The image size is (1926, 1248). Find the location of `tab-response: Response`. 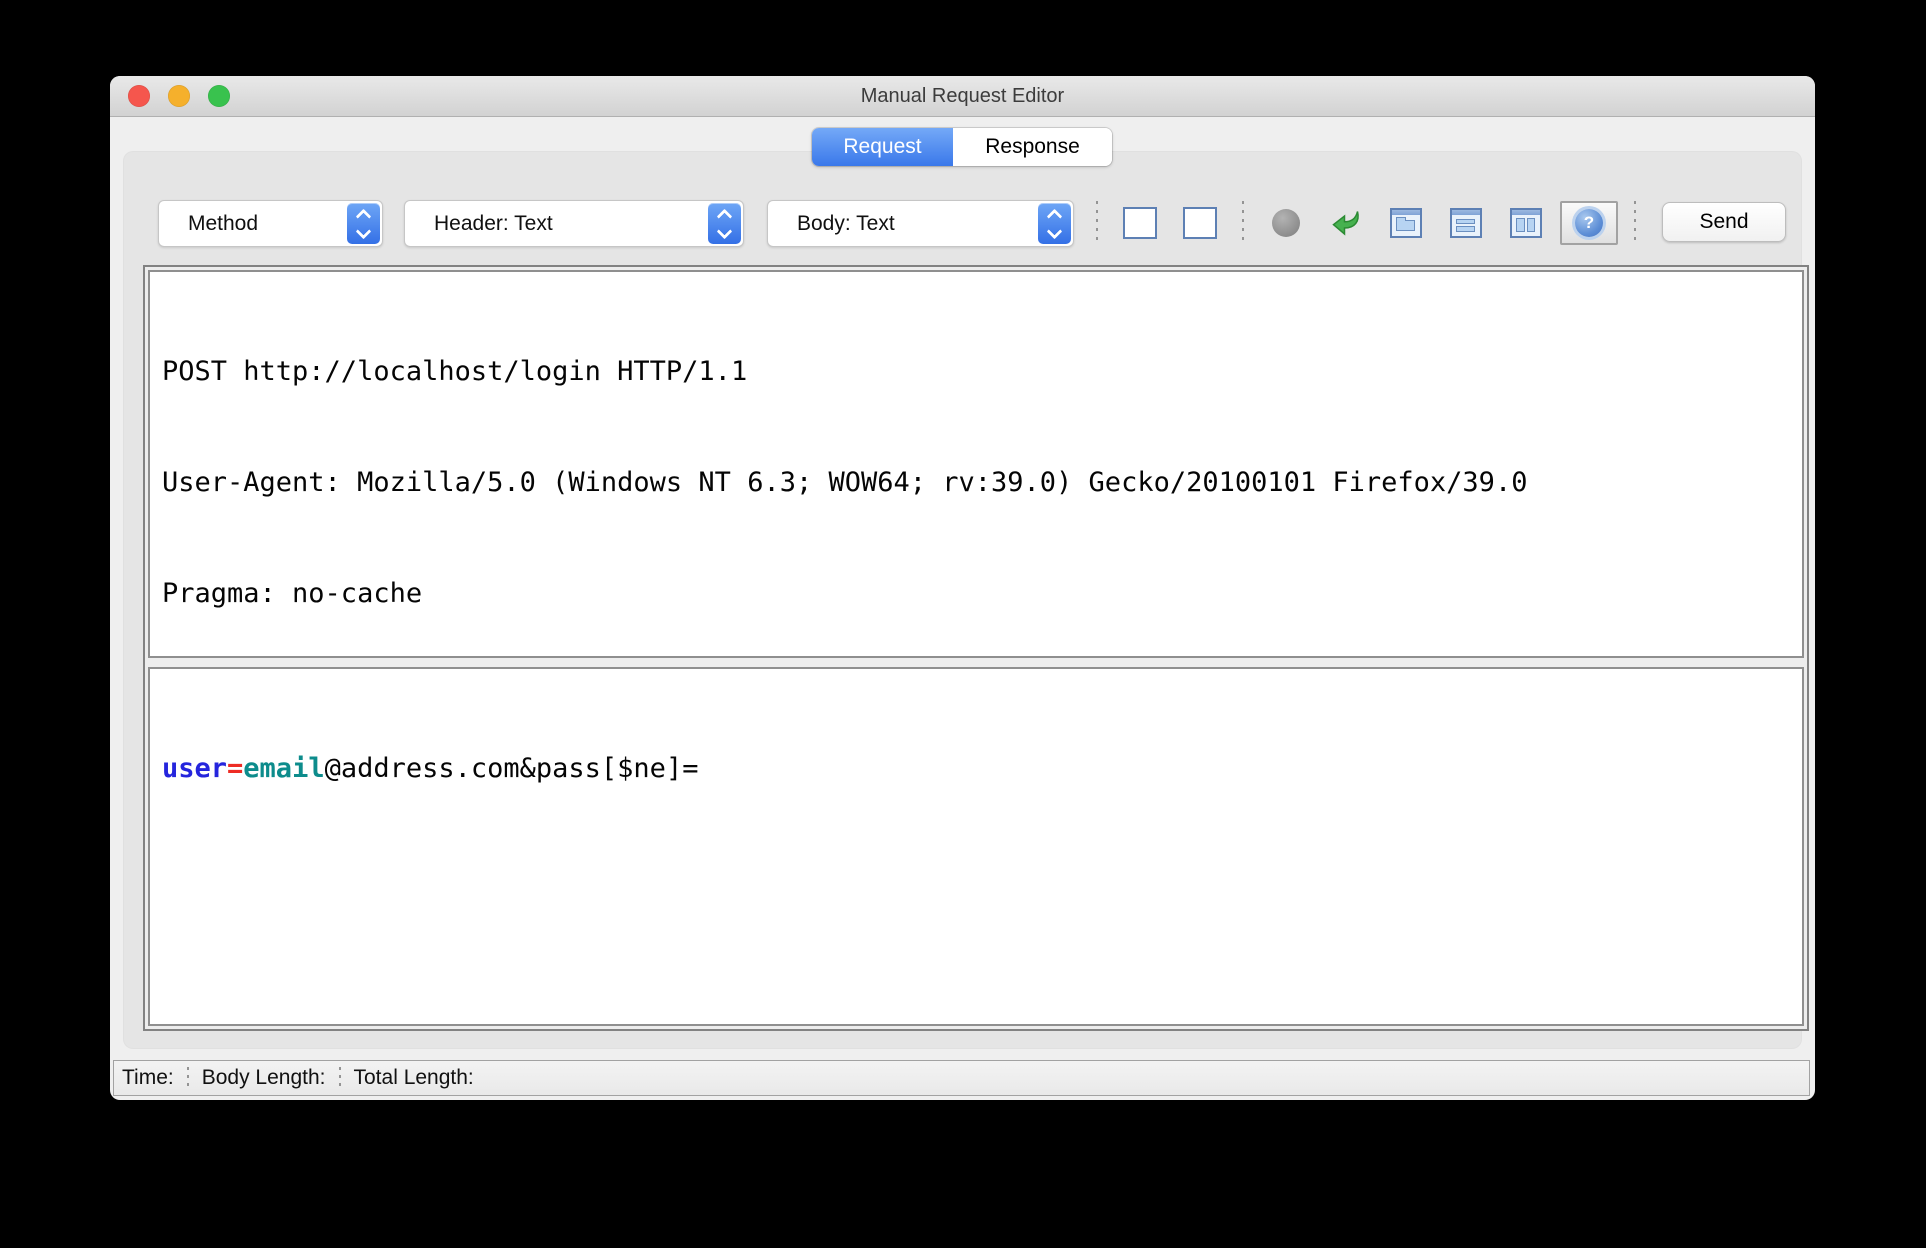

tab-response: Response is located at coordinates (1032, 147).